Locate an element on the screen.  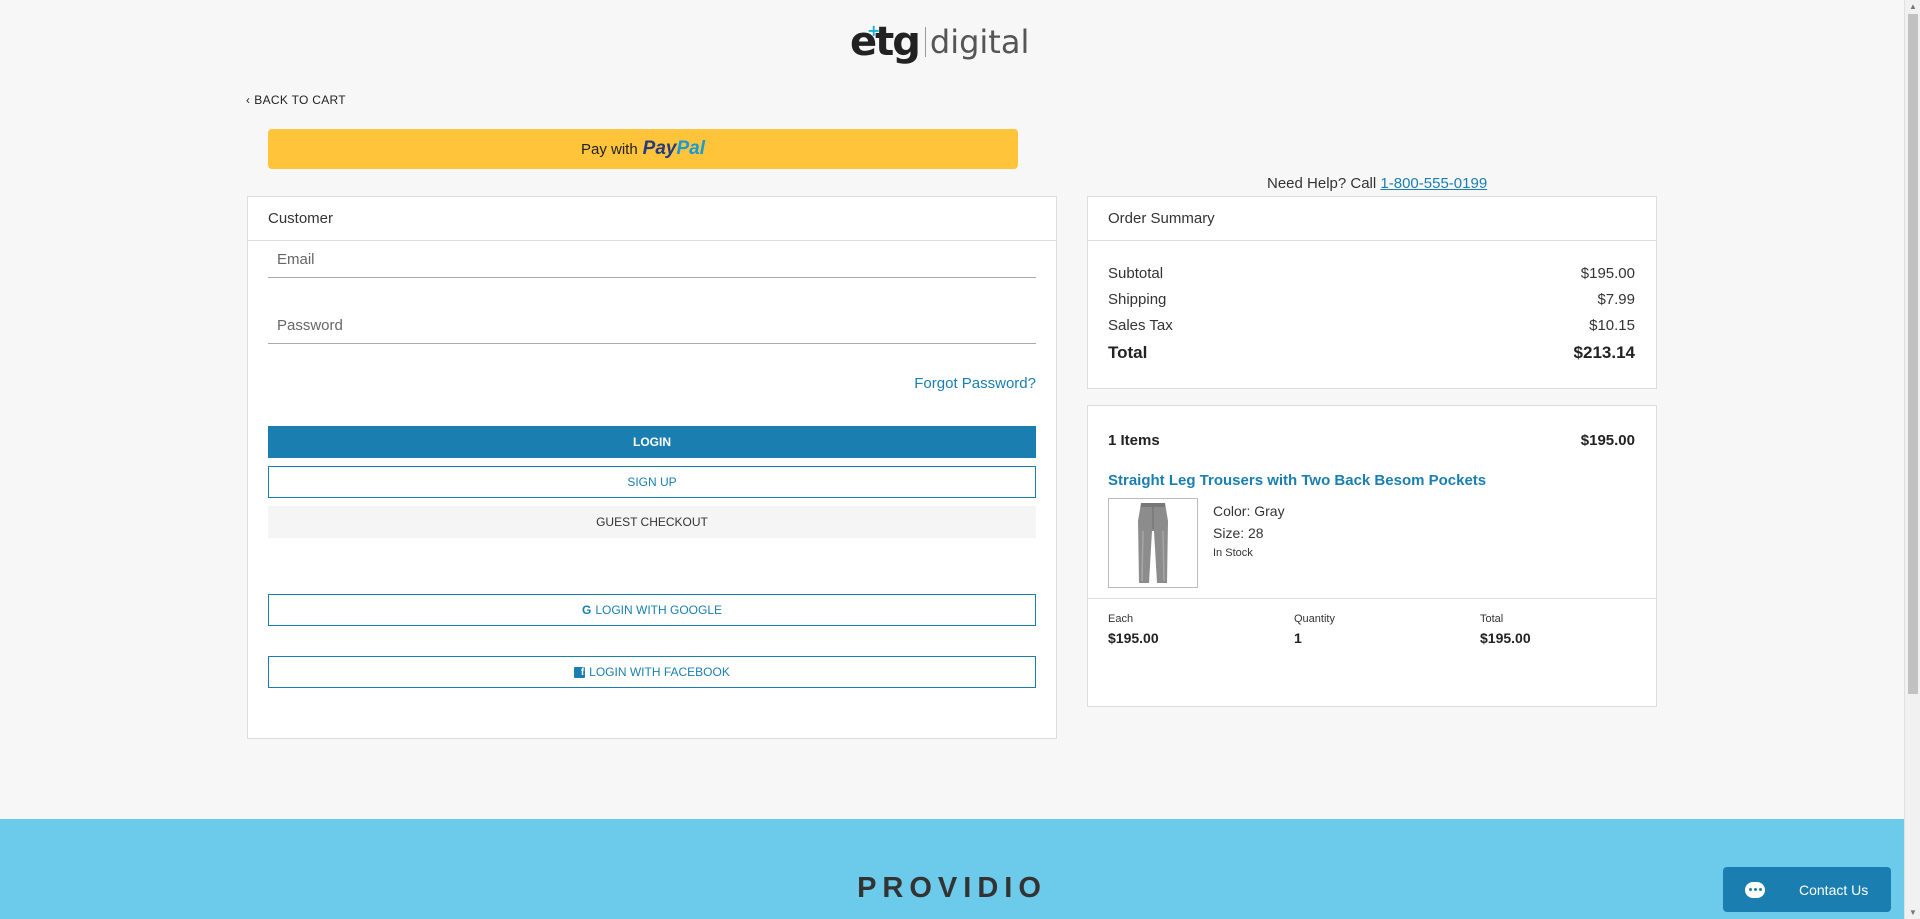
email-field-wrapper is located at coordinates (652, 260).